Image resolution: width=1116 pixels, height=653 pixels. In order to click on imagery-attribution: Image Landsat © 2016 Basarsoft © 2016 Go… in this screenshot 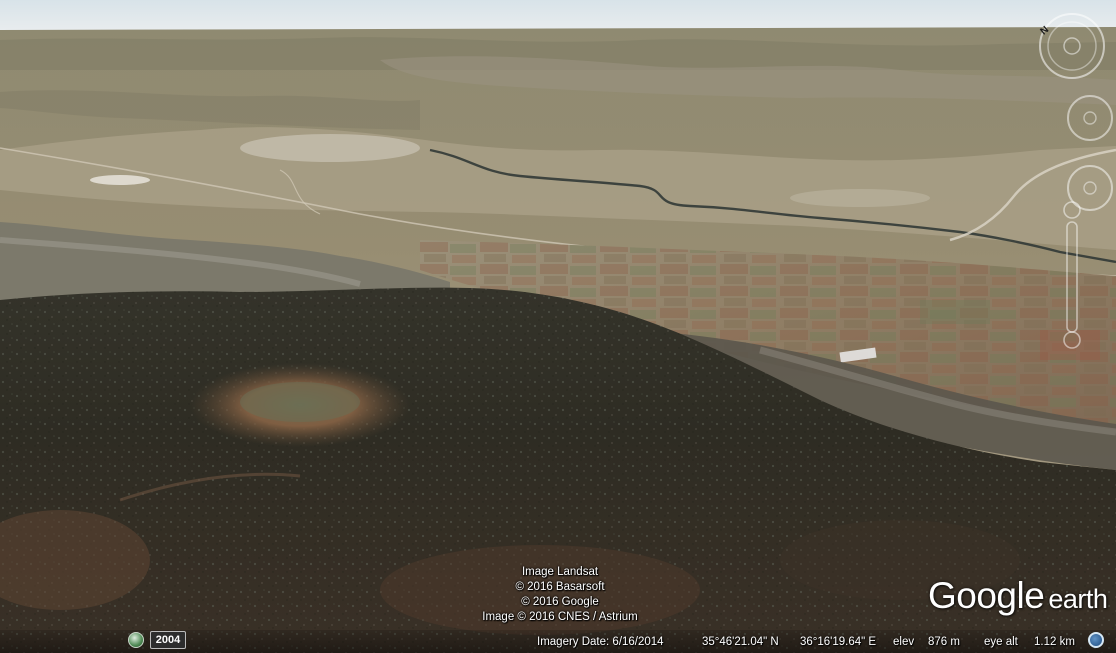, I will do `click(560, 595)`.